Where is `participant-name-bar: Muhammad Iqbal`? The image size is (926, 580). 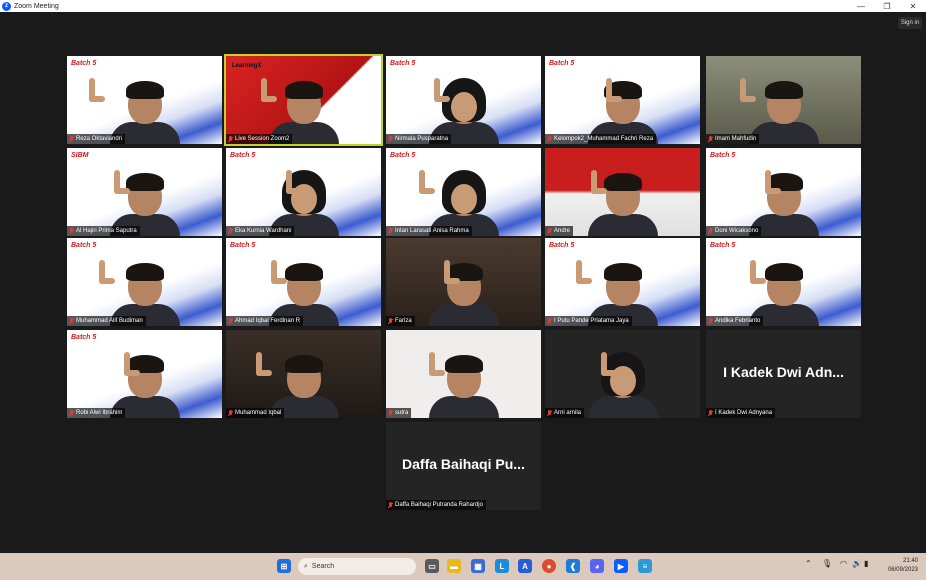
participant-name-bar: Muhammad Iqbal is located at coordinates (255, 413).